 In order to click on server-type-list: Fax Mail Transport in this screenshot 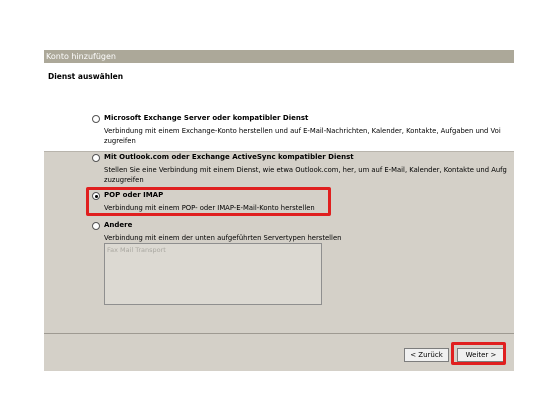, I will do `click(213, 274)`.